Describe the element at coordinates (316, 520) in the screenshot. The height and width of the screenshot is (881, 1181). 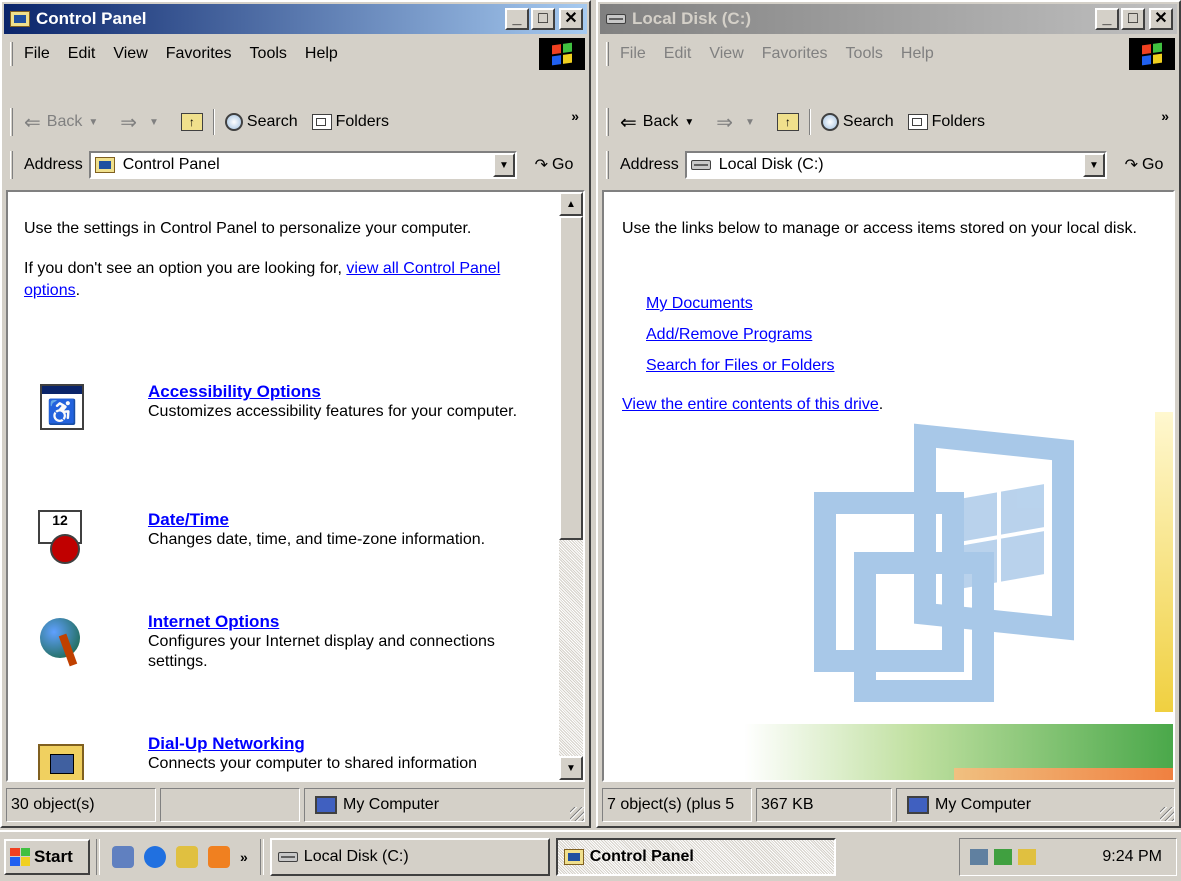
I see `cp-item-name: Date/Time` at that location.